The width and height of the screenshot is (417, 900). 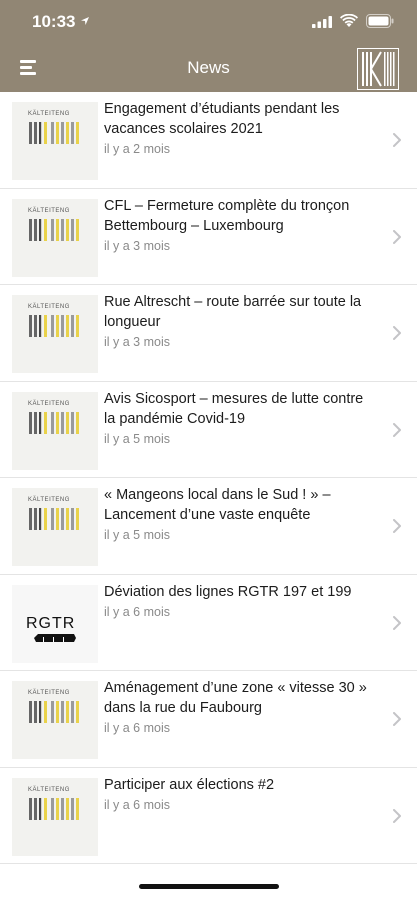 What do you see at coordinates (189, 784) in the screenshot?
I see `news-title: Participer aux élections #2` at bounding box center [189, 784].